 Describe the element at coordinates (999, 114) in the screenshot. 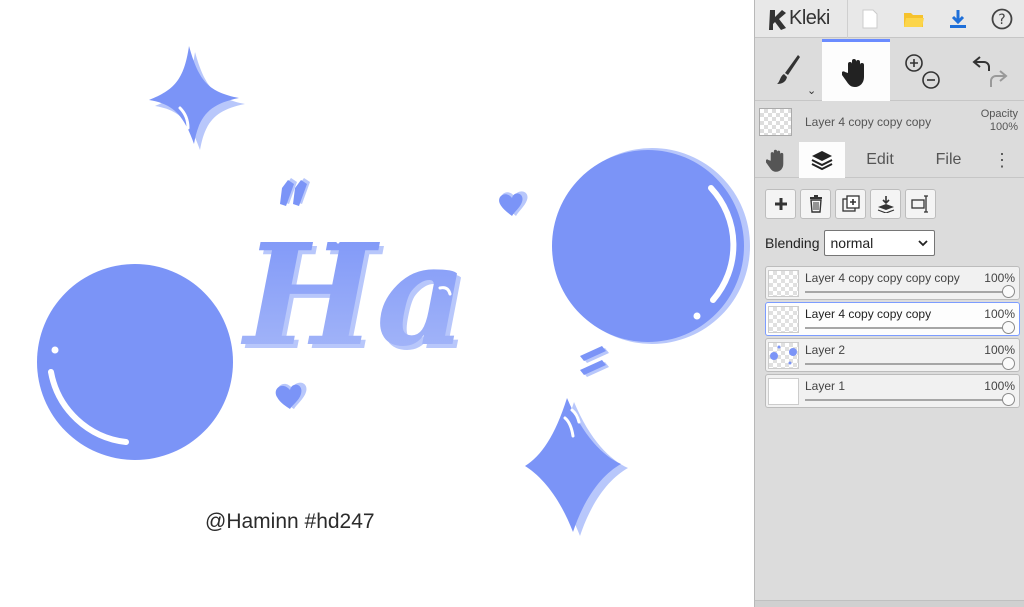

I see `opacity-label: Opacity` at that location.